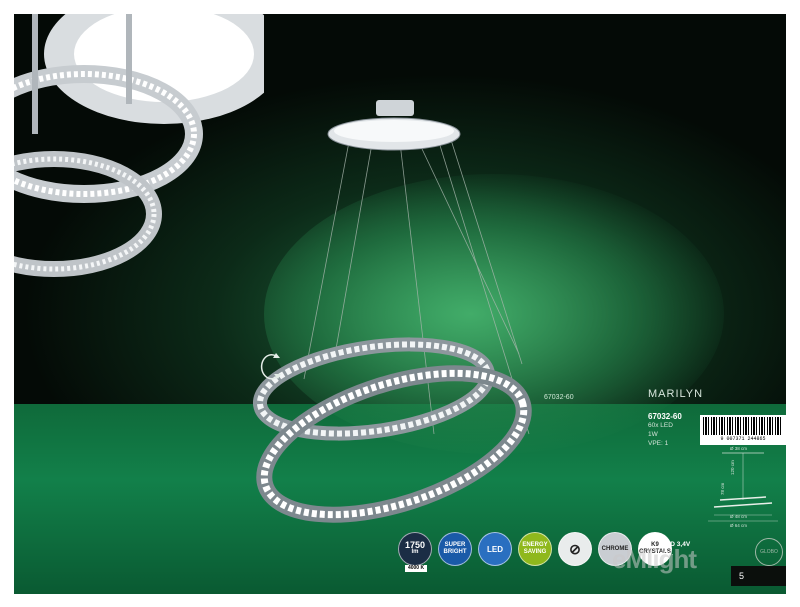 Image resolution: width=800 pixels, height=607 pixels. What do you see at coordinates (415, 545) in the screenshot?
I see `lumen-value: 1750` at bounding box center [415, 545].